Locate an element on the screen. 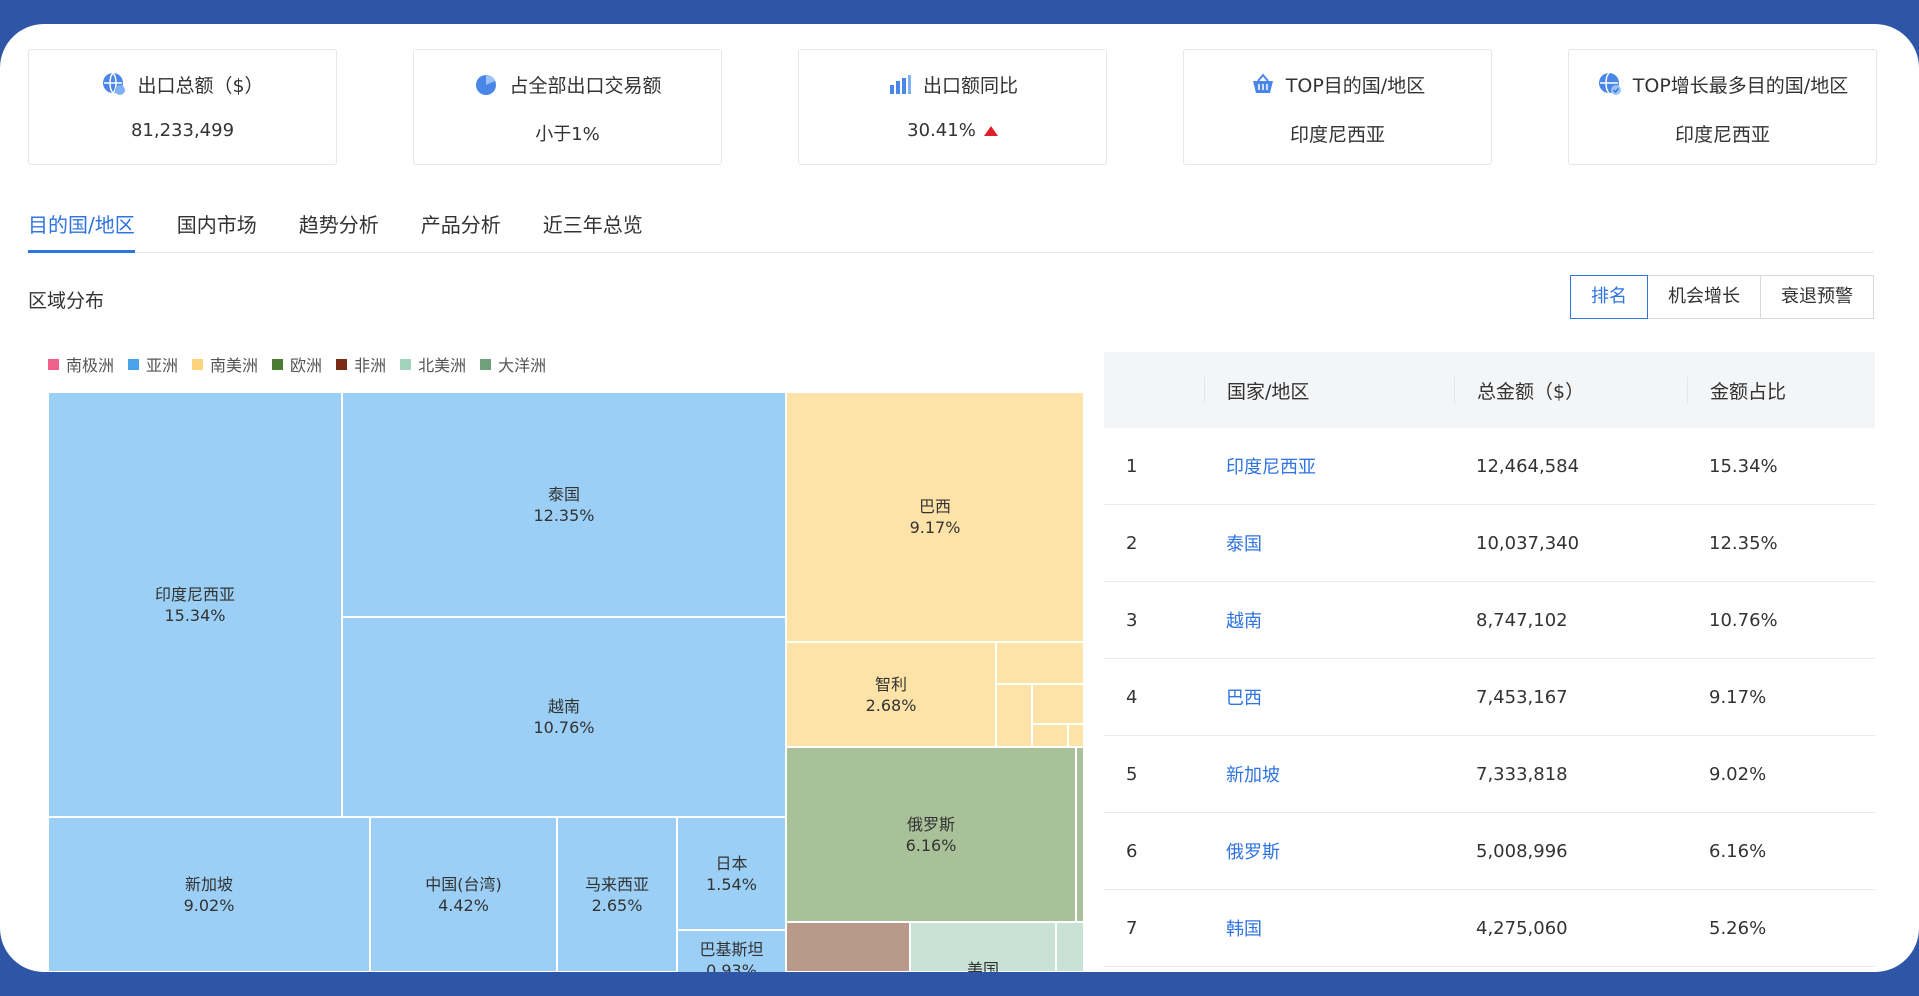 The height and width of the screenshot is (996, 1919). share-cell: 15.34% is located at coordinates (1743, 466).